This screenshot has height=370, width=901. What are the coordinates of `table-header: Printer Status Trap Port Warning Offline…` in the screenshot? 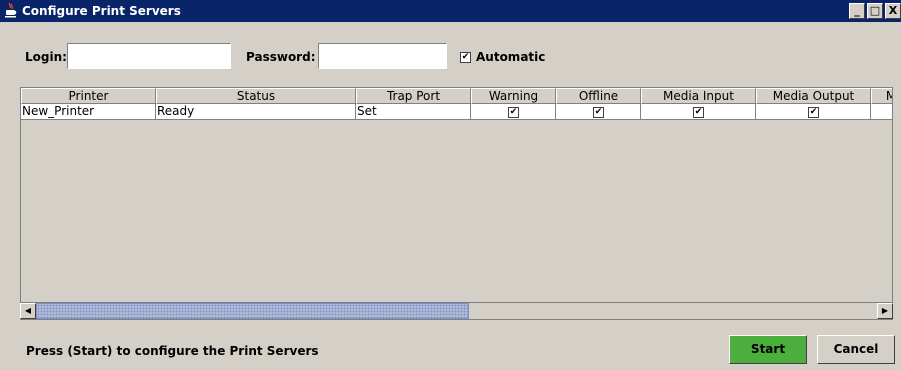 It's located at (456, 96).